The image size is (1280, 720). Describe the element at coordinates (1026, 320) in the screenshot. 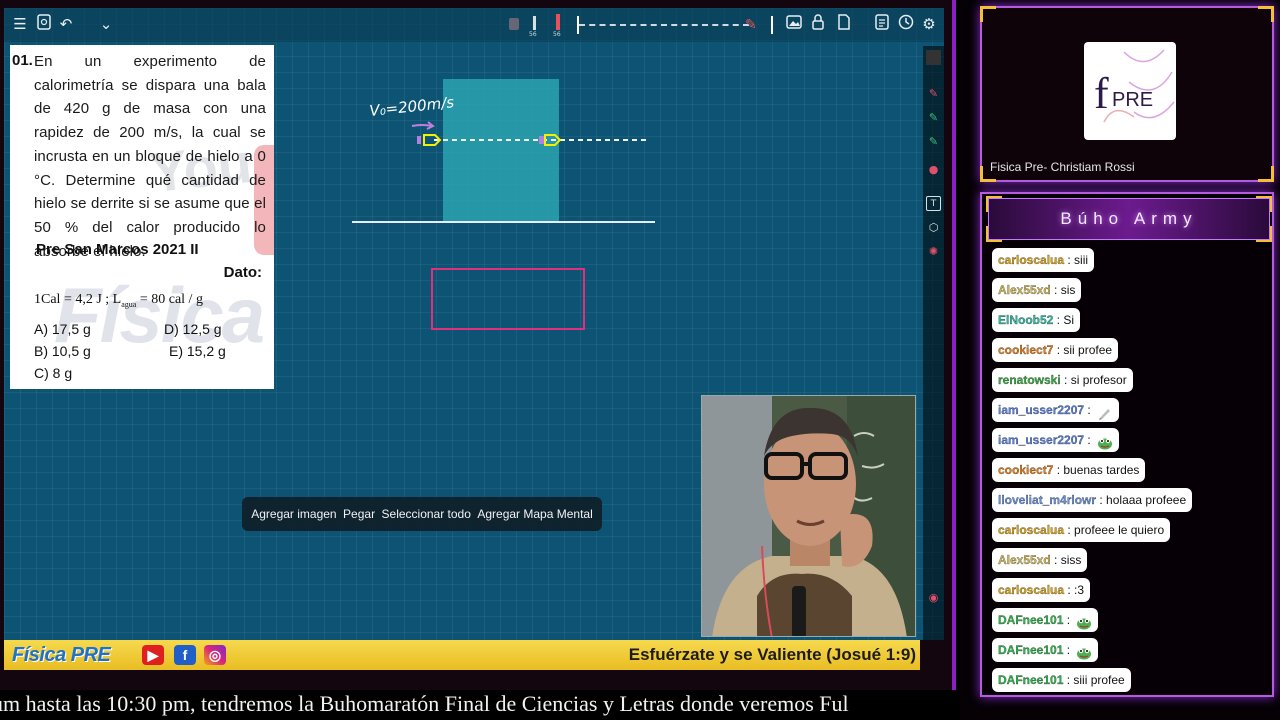

I see `chat-username: ElNoob52` at that location.